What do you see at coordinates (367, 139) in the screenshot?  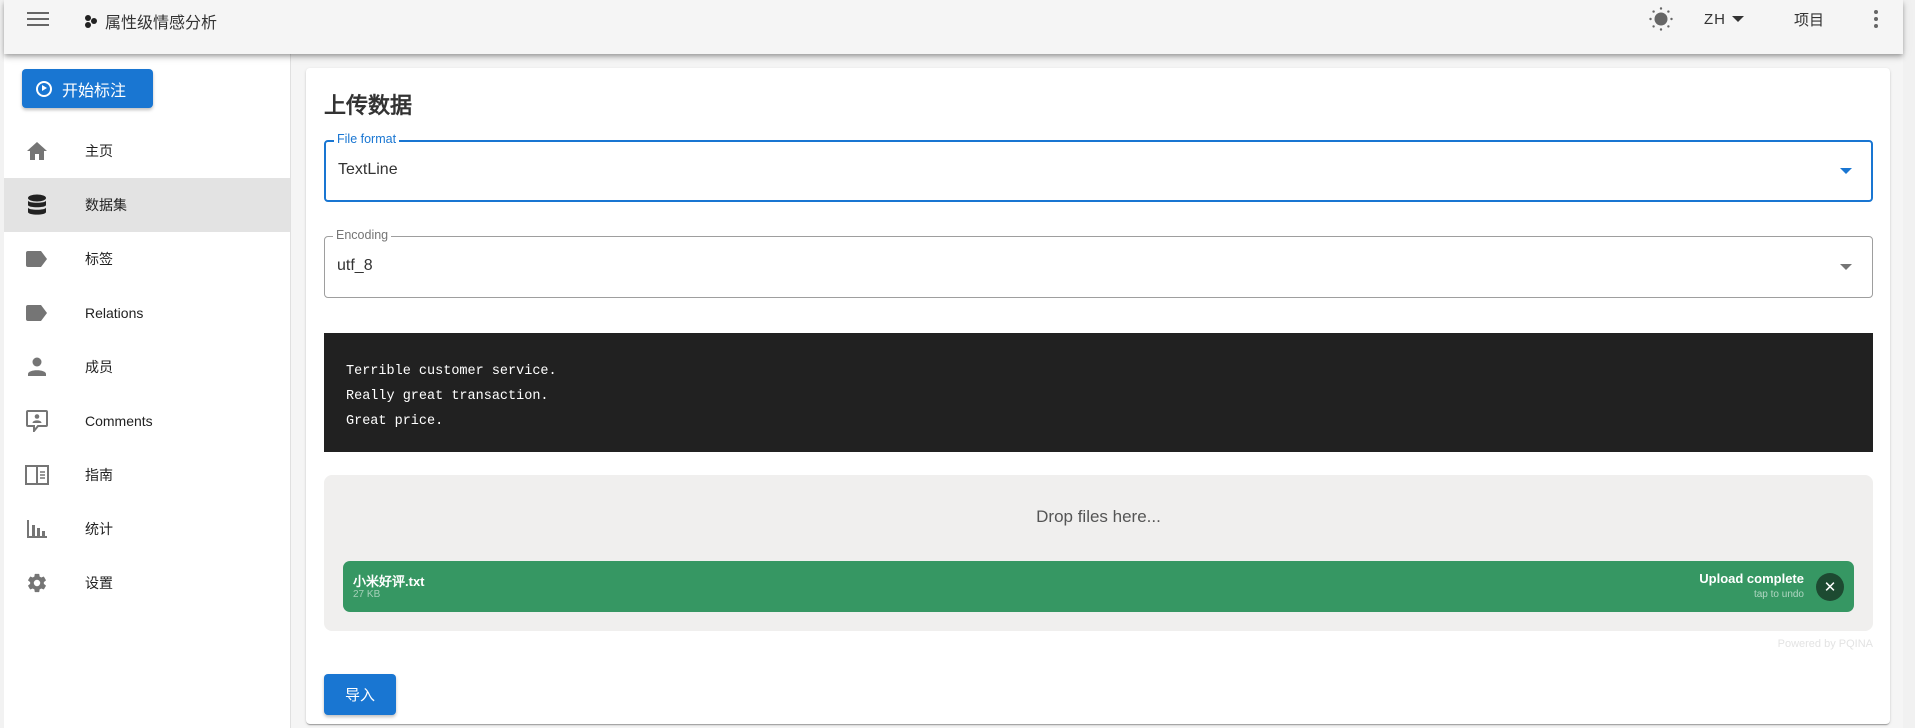 I see `file-format-label: File format` at bounding box center [367, 139].